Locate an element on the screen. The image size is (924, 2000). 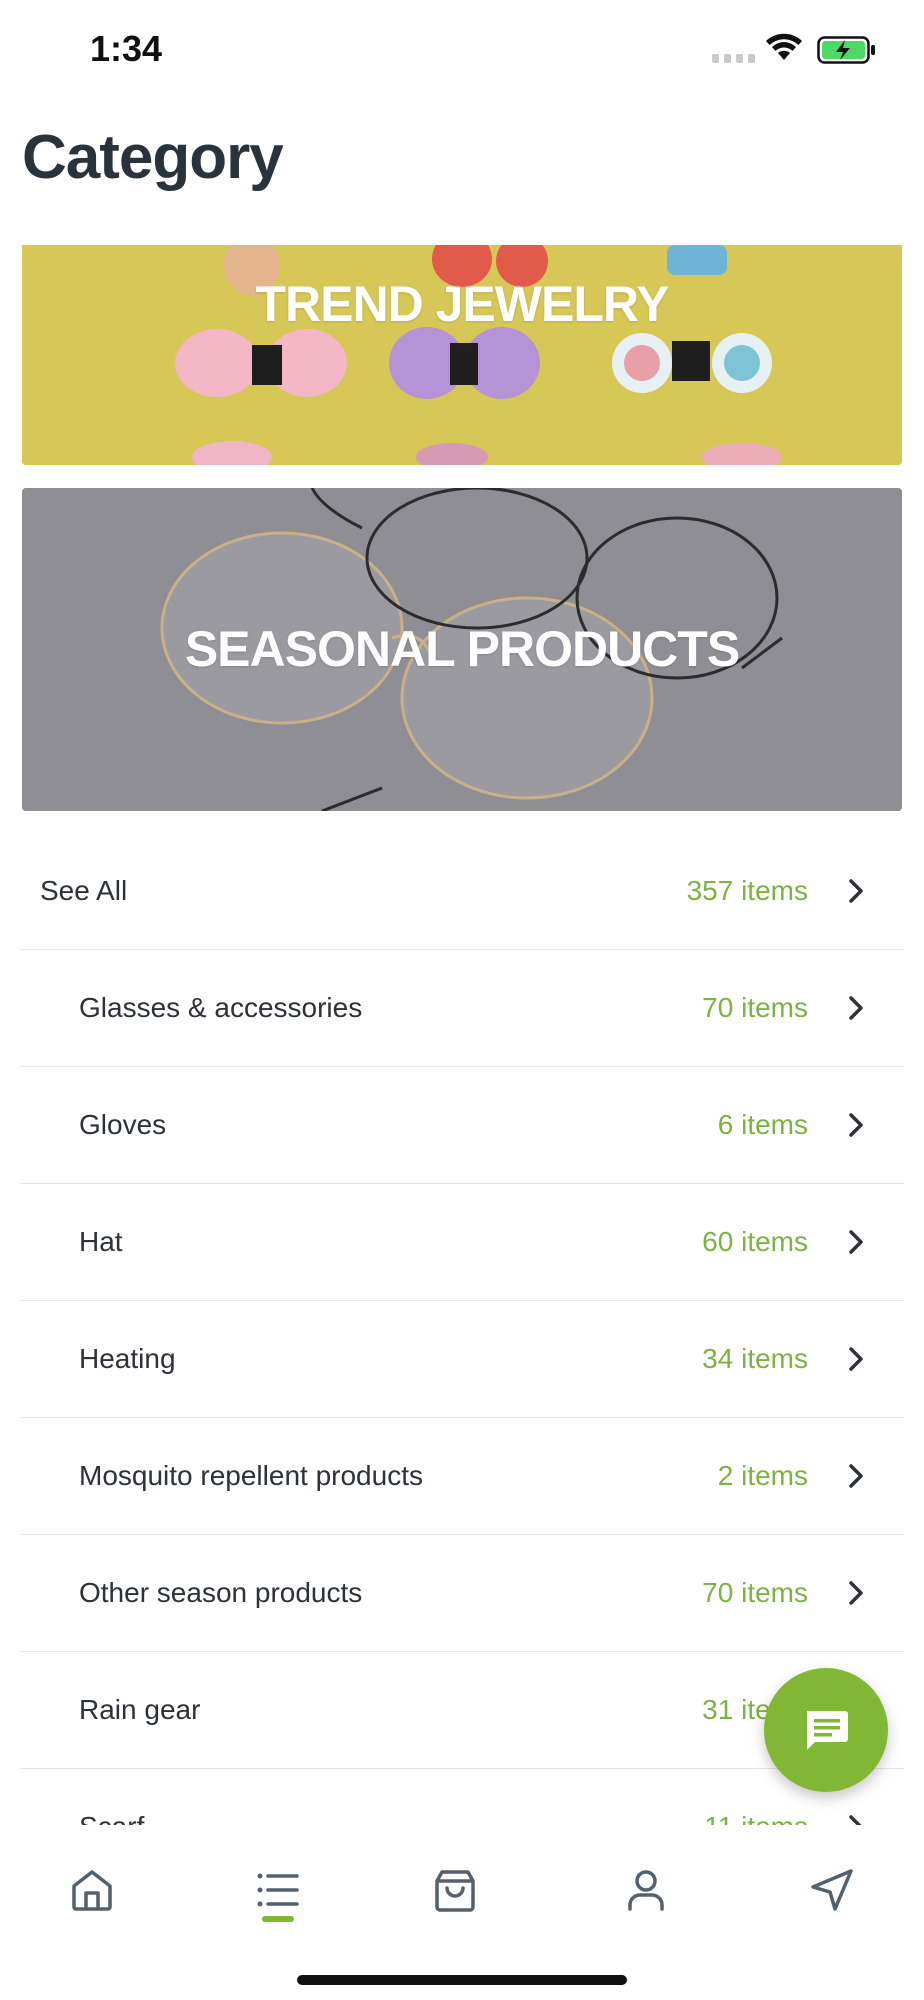
category-row-glasses-accessories: Glasses & accessories 70 items is located at coordinates (462, 1008).